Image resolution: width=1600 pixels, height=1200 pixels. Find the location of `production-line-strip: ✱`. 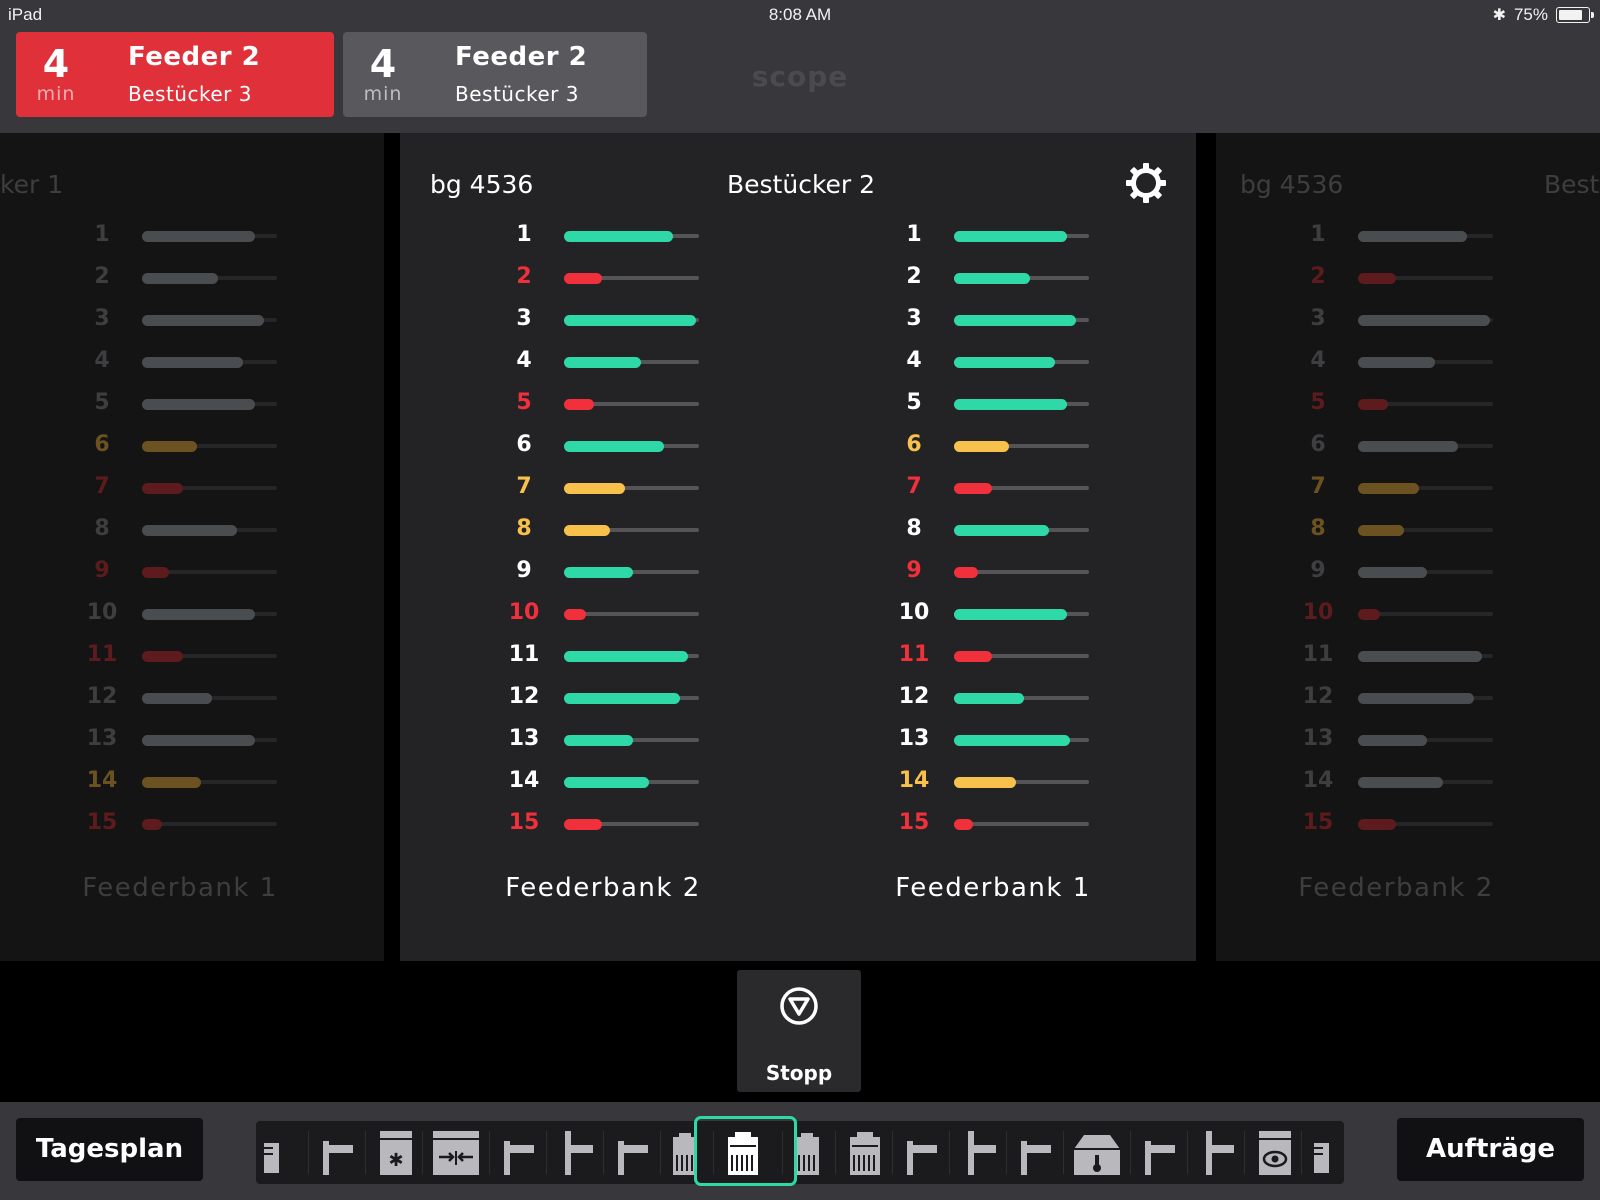

production-line-strip: ✱ is located at coordinates (800, 1152).